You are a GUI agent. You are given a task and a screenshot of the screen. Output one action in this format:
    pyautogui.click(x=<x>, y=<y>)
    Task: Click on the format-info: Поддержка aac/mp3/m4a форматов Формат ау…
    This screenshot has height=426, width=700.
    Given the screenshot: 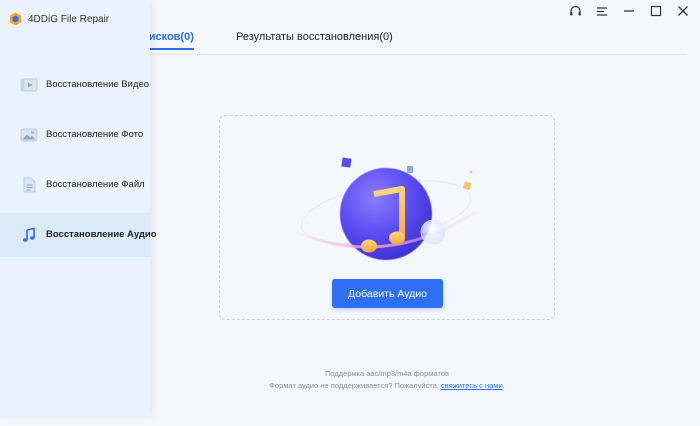 What is the action you would take?
    pyautogui.click(x=387, y=380)
    